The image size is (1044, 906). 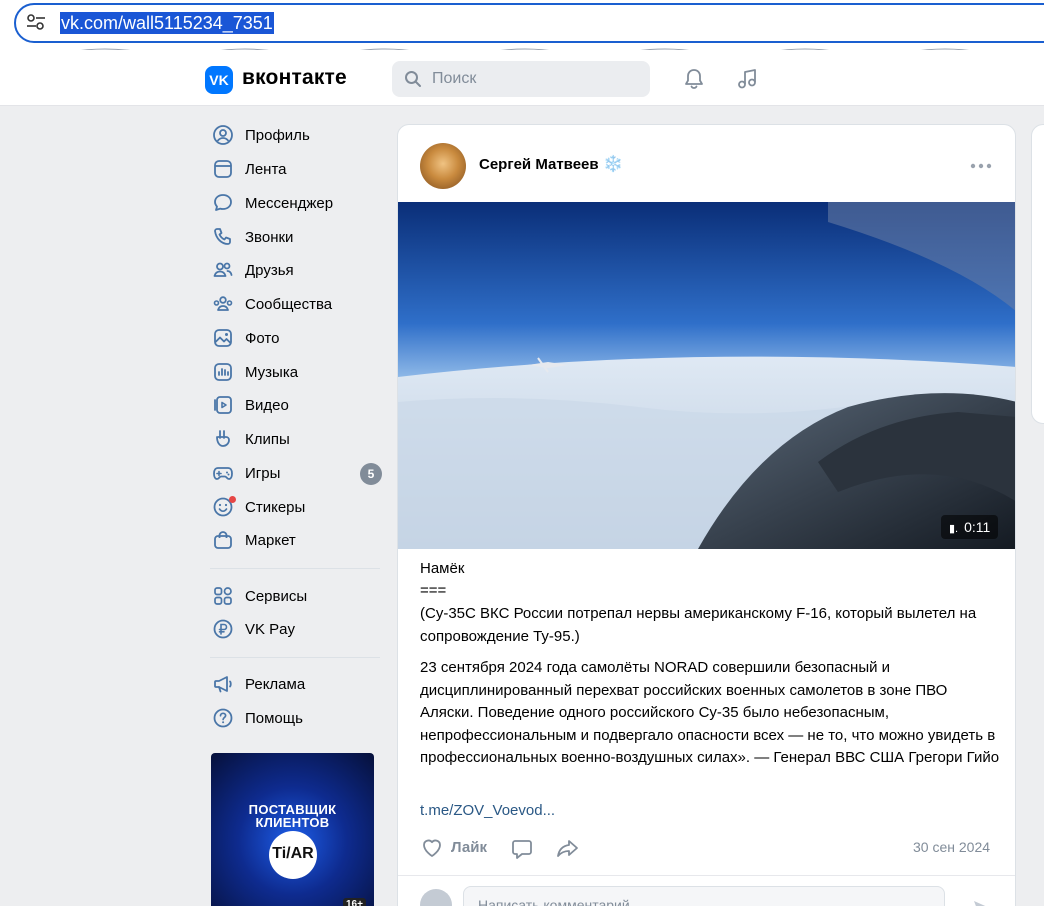 What do you see at coordinates (263, 473) in the screenshot?
I see `menu-item-label: Игры` at bounding box center [263, 473].